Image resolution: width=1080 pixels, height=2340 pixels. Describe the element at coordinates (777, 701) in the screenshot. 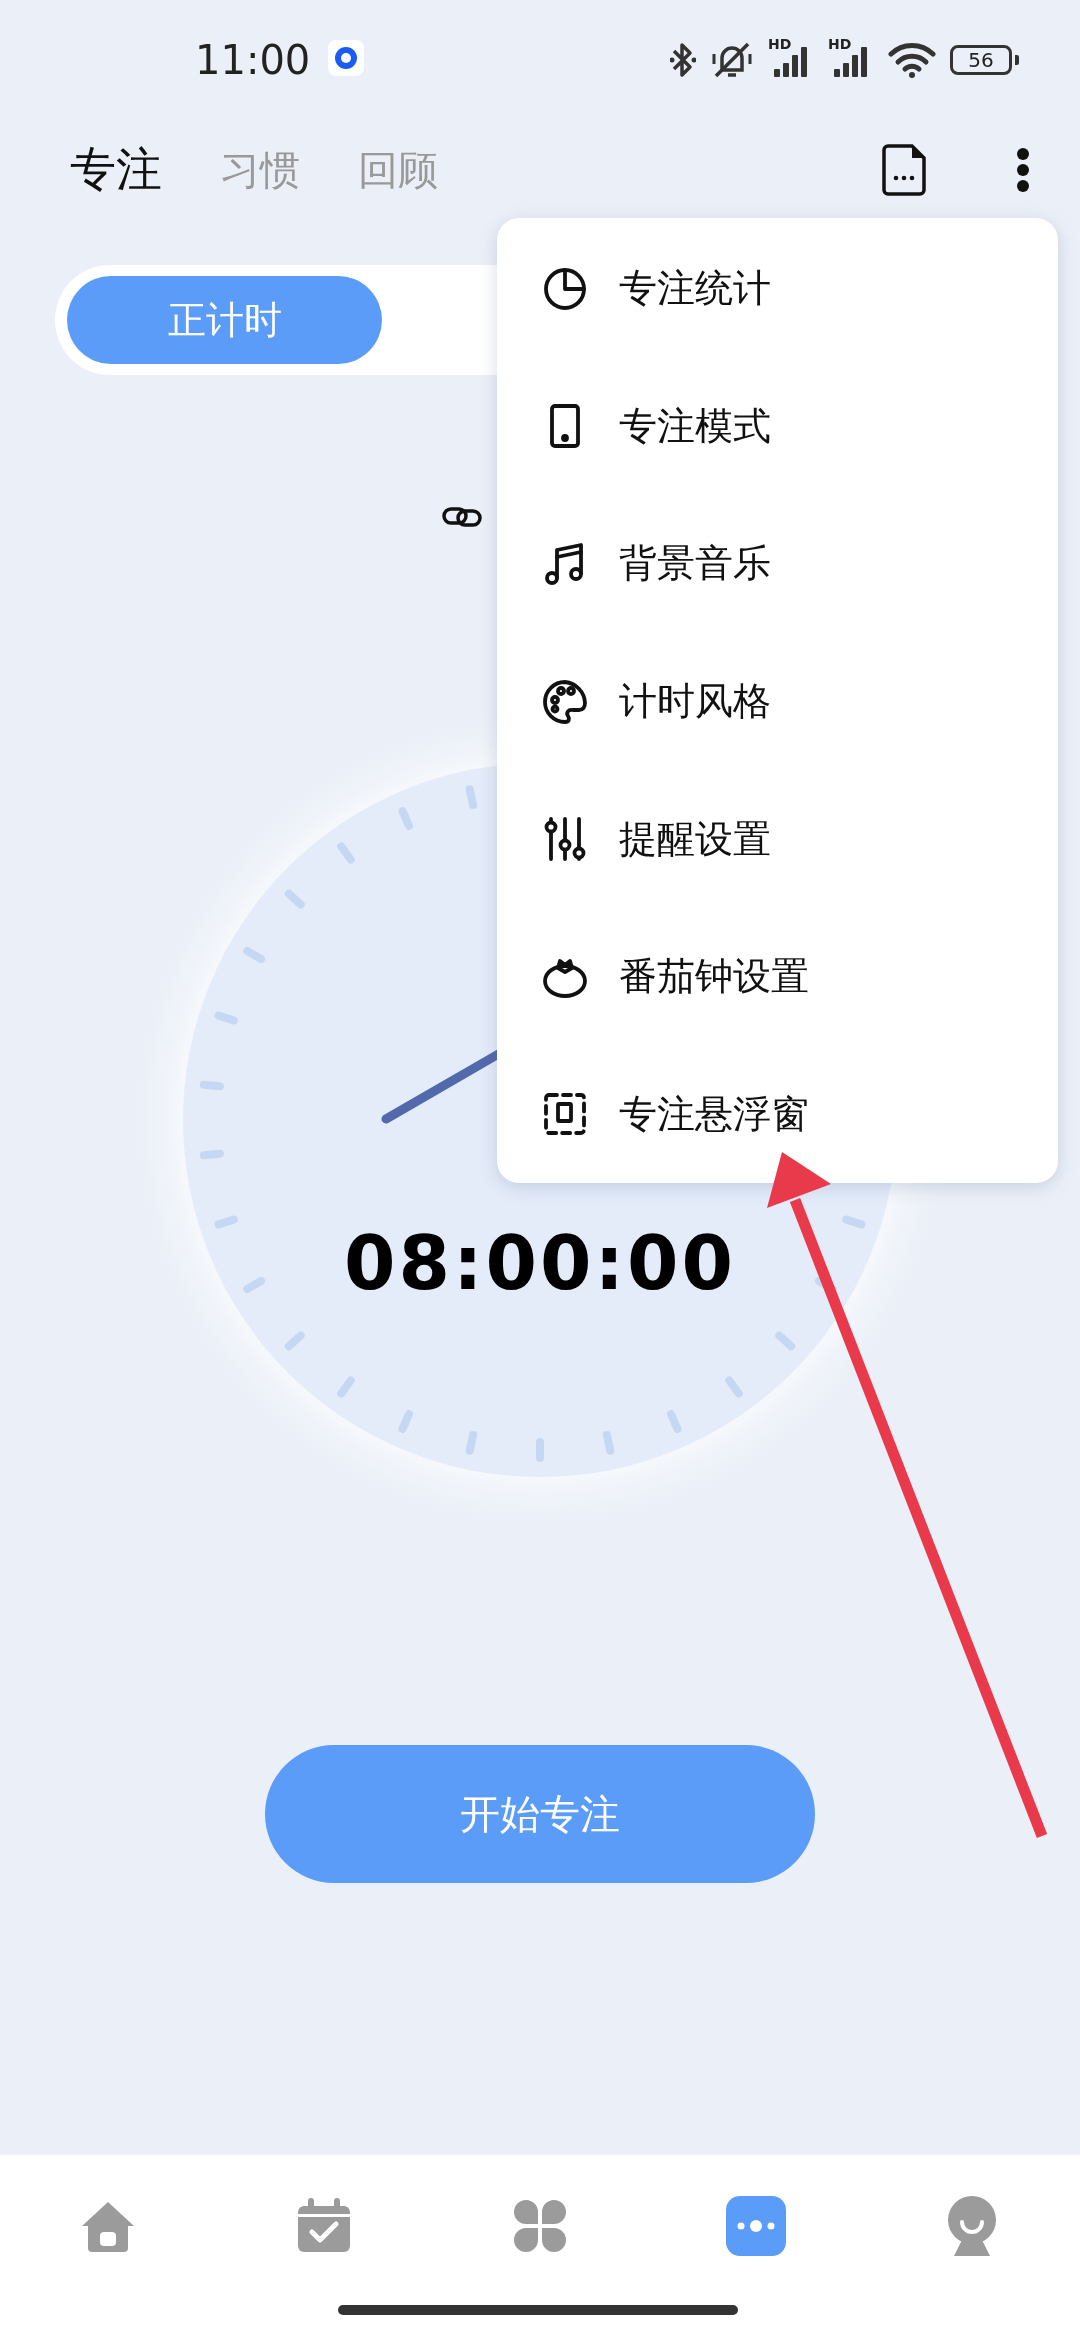

I see `menu-item: 计时风格` at that location.